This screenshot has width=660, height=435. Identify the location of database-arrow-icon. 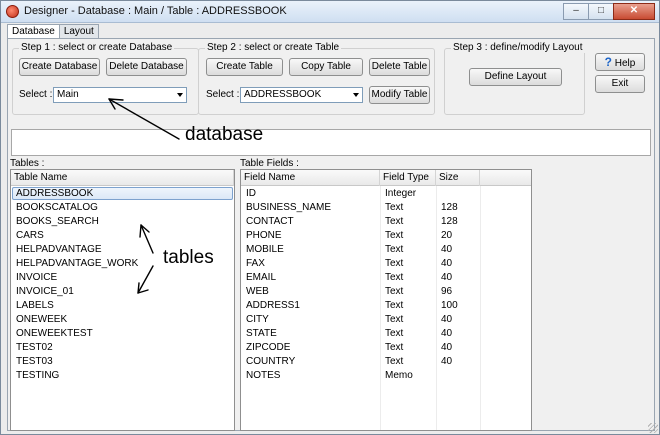
(144, 119).